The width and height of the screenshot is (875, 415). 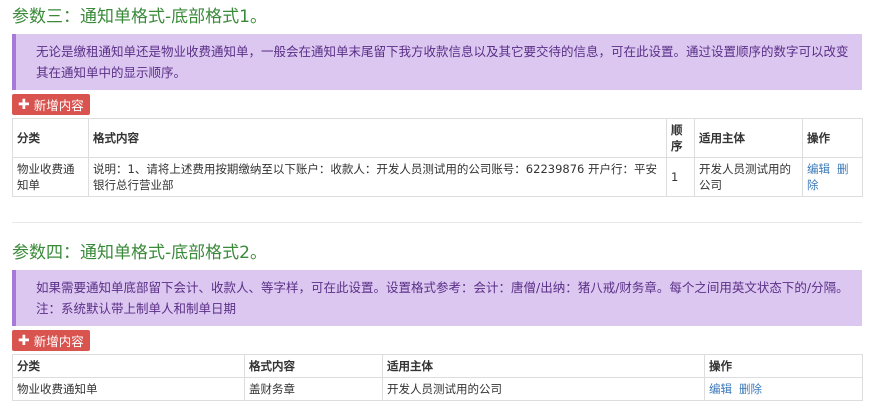 I want to click on param4-table-header: 分类 格式内容 适用主体 操作, so click(x=437, y=366).